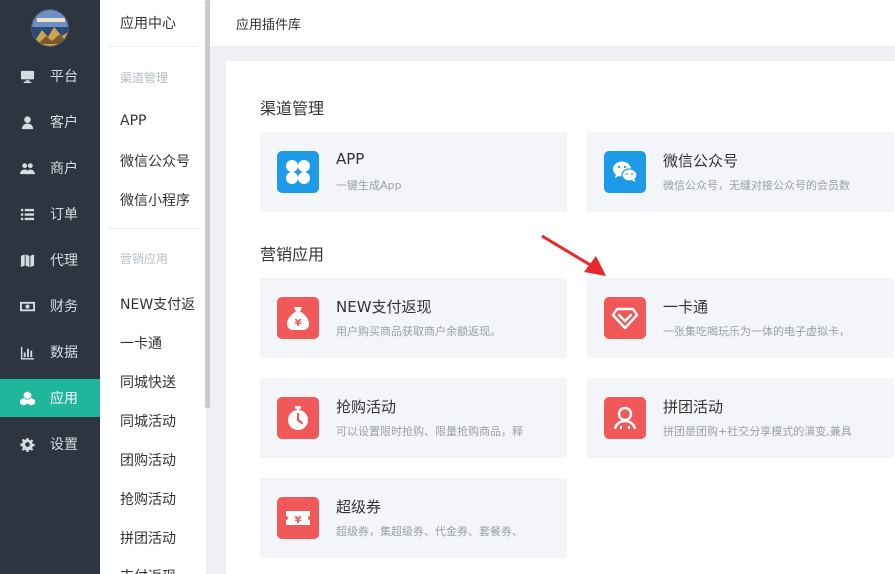  What do you see at coordinates (701, 161) in the screenshot?
I see `card-title: 微信公众号` at bounding box center [701, 161].